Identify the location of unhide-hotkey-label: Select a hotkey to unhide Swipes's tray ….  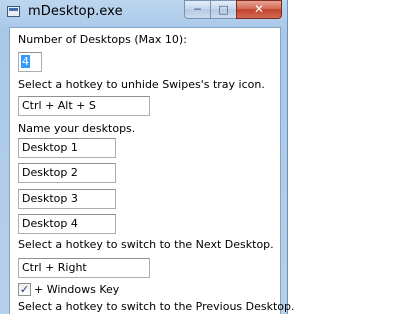
(141, 84).